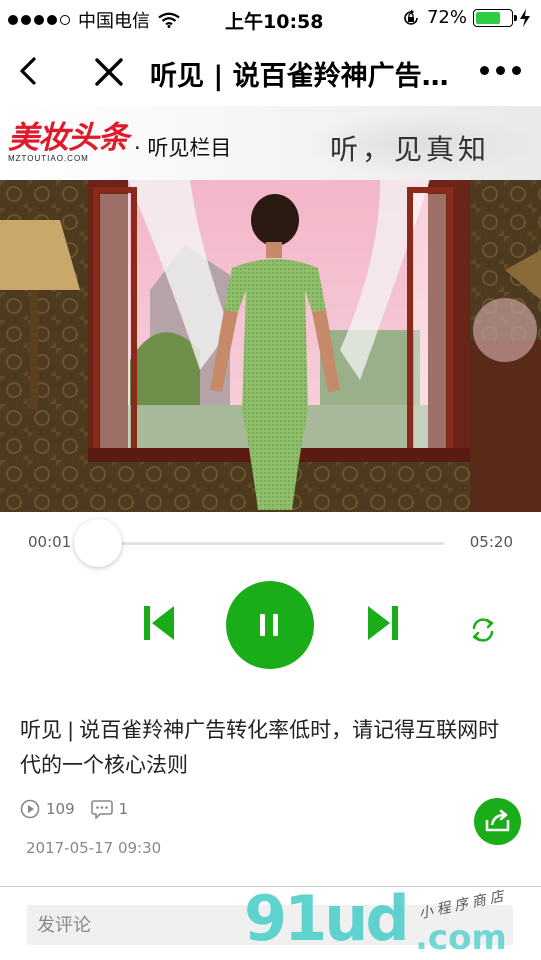 This screenshot has height=960, width=541. I want to click on back-chevron-icon, so click(29, 71).